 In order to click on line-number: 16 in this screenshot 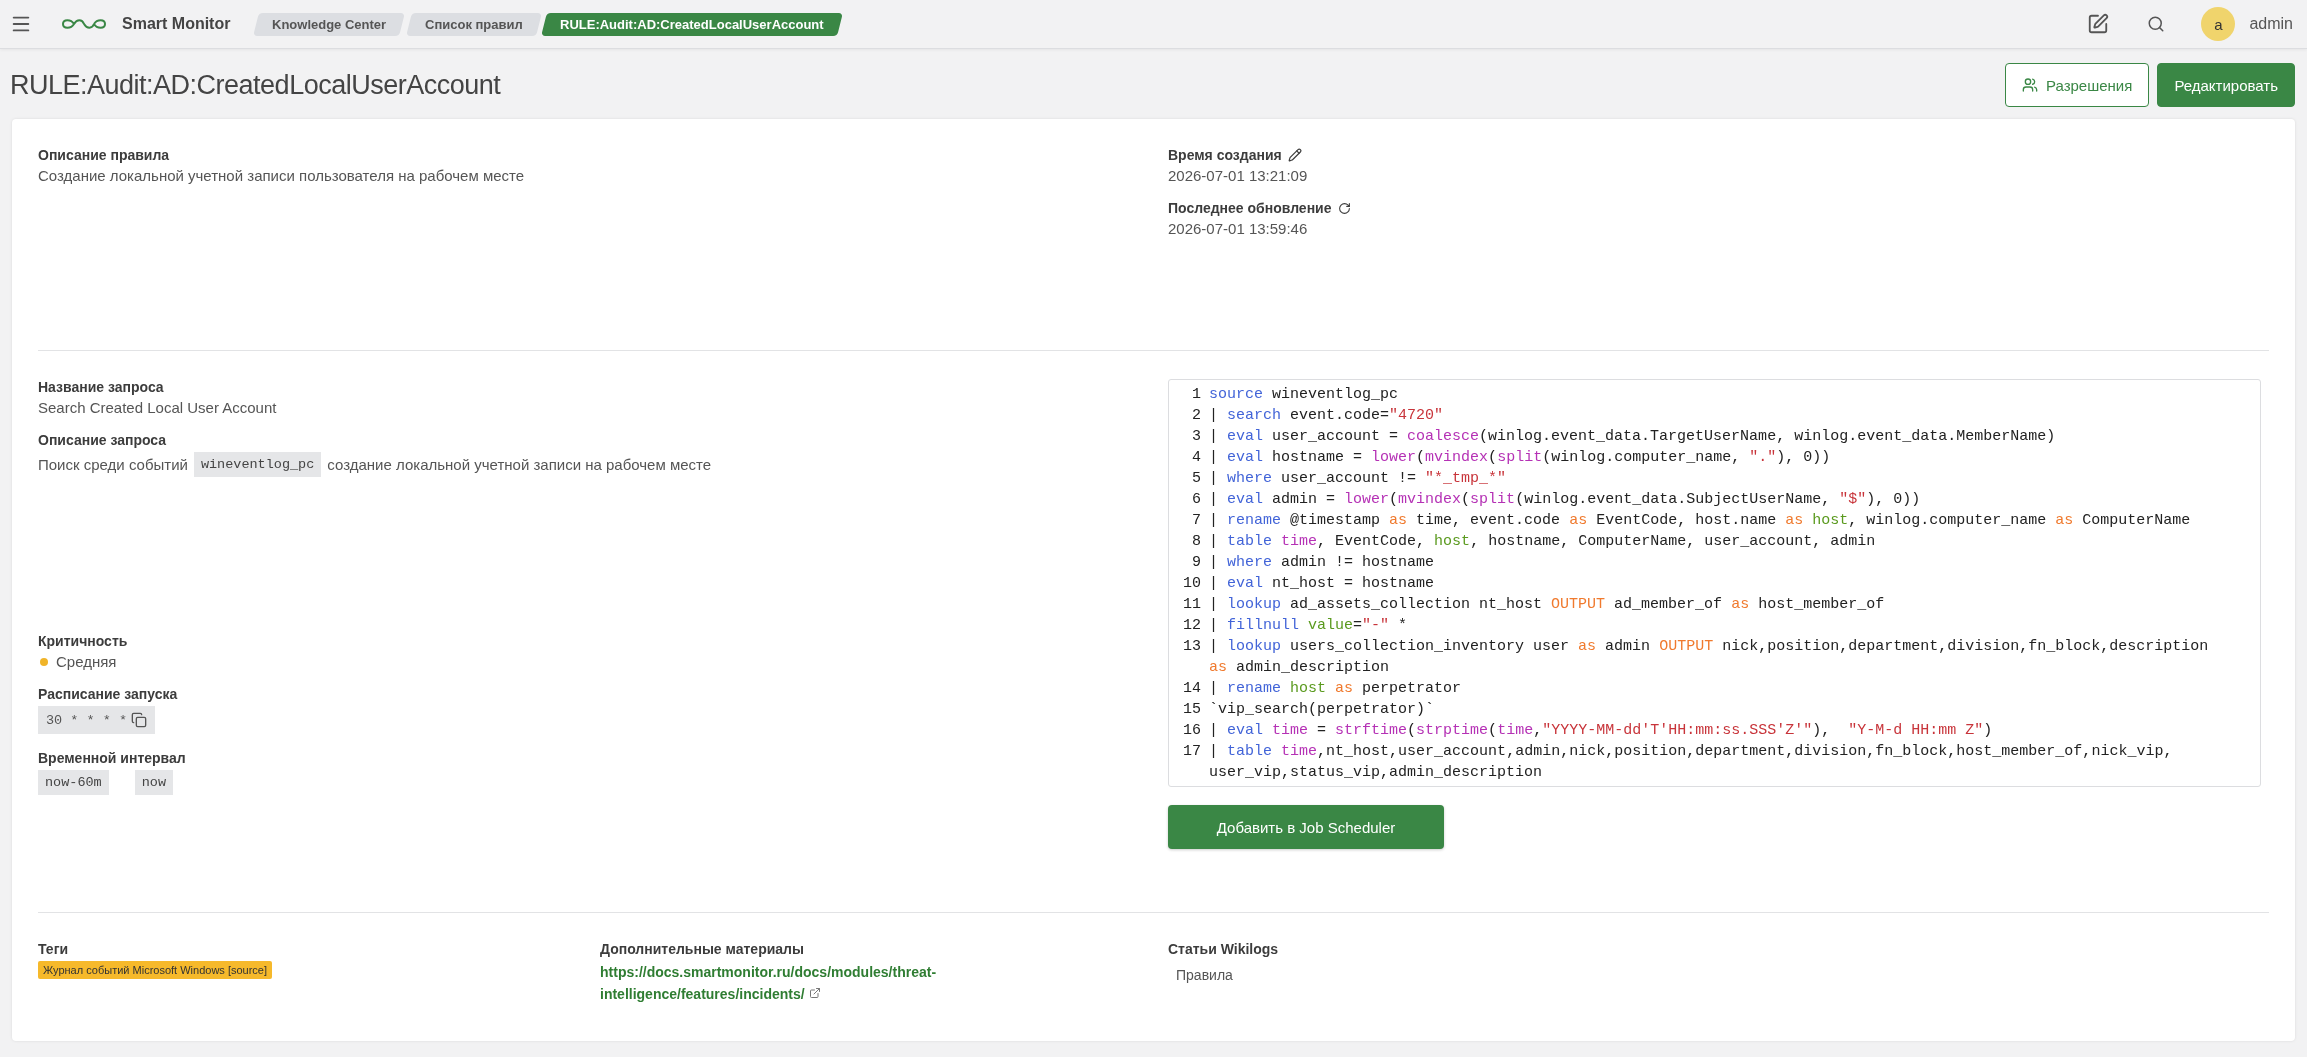, I will do `click(1191, 731)`.